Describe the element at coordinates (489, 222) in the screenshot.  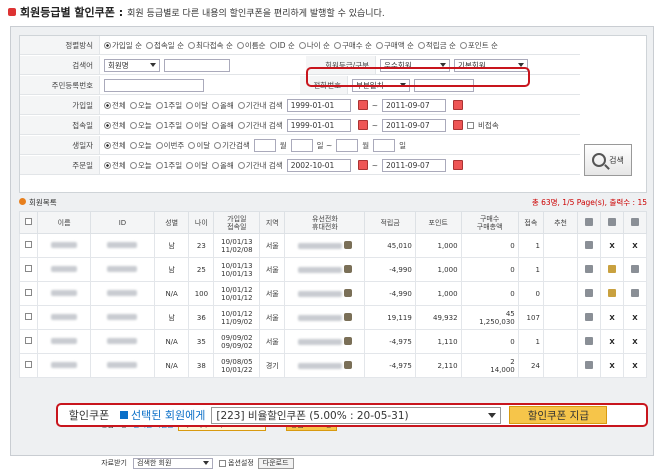
I see `column-header: 구매수 구매총액` at that location.